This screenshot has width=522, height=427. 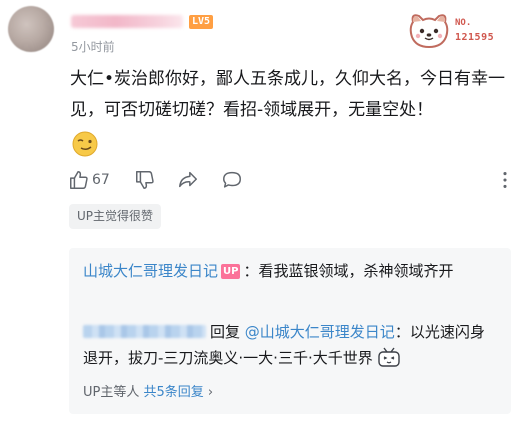 I want to click on dislike-button, so click(x=145, y=180).